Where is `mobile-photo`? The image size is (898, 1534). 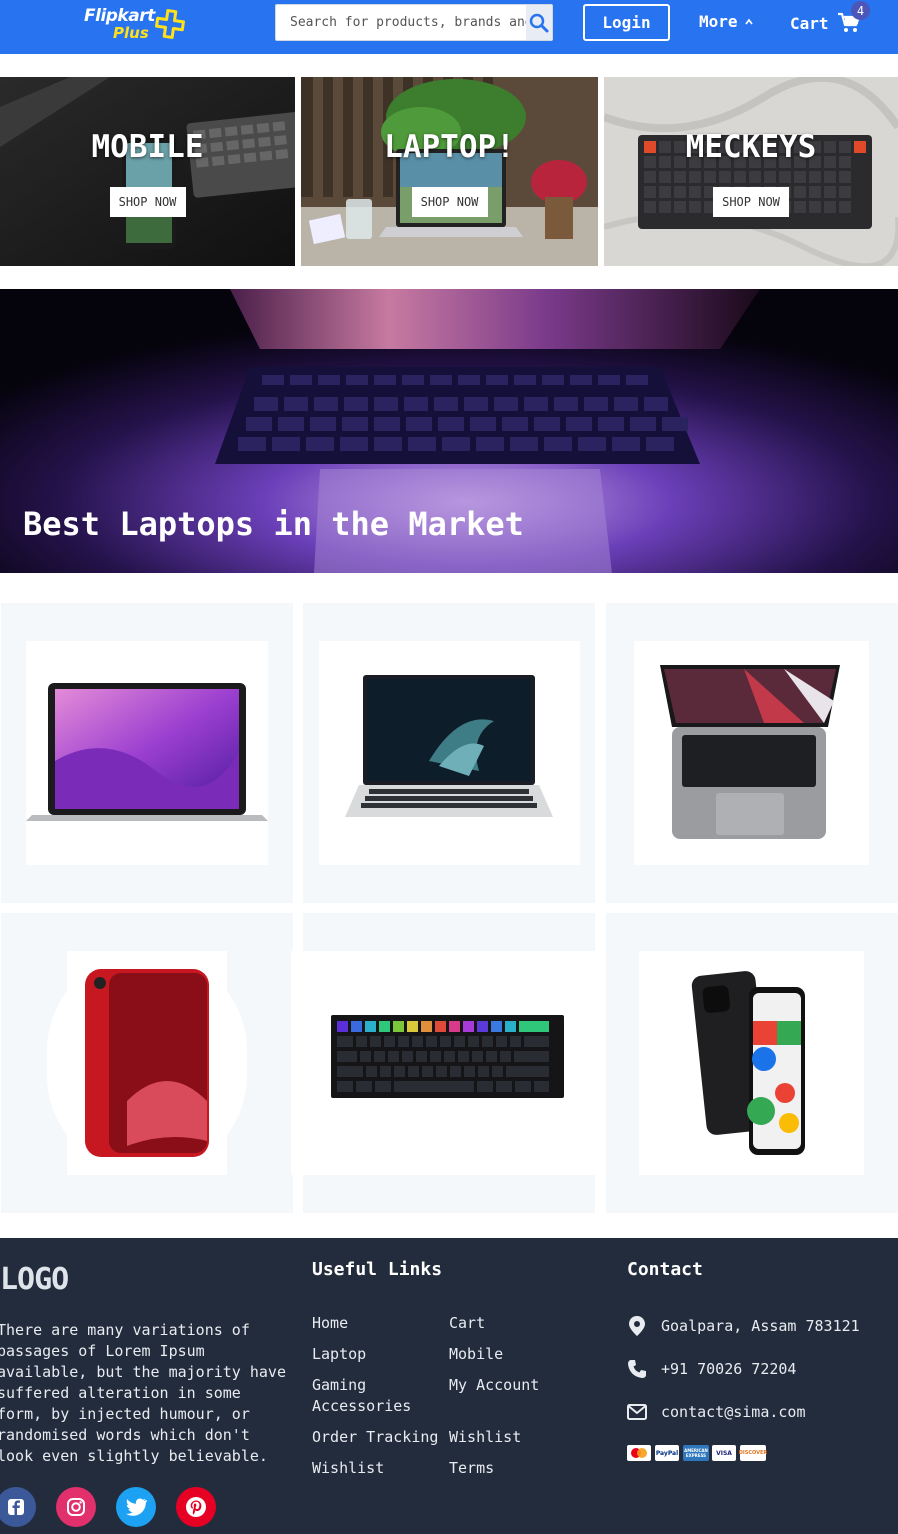 mobile-photo is located at coordinates (147, 171).